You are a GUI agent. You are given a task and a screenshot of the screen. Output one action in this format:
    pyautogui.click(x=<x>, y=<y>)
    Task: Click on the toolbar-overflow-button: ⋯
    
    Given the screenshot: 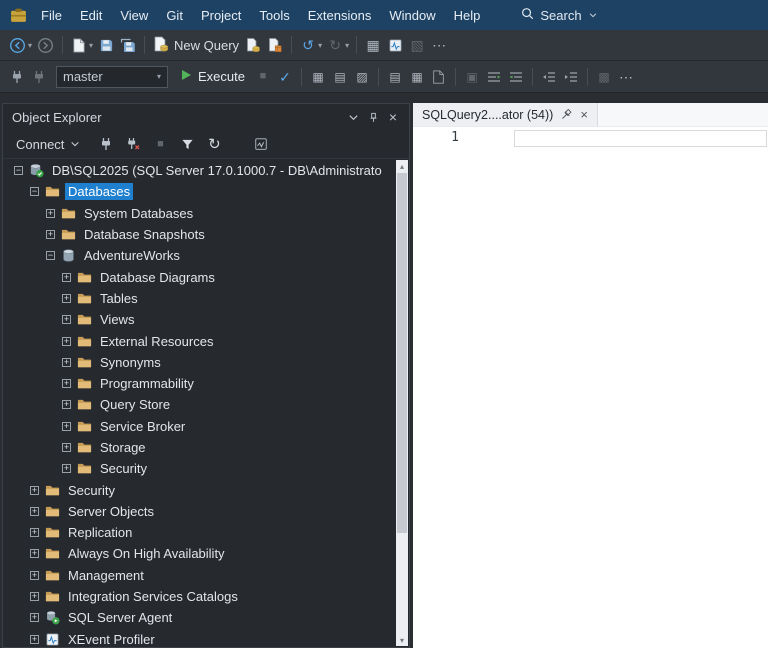 What is the action you would take?
    pyautogui.click(x=439, y=45)
    